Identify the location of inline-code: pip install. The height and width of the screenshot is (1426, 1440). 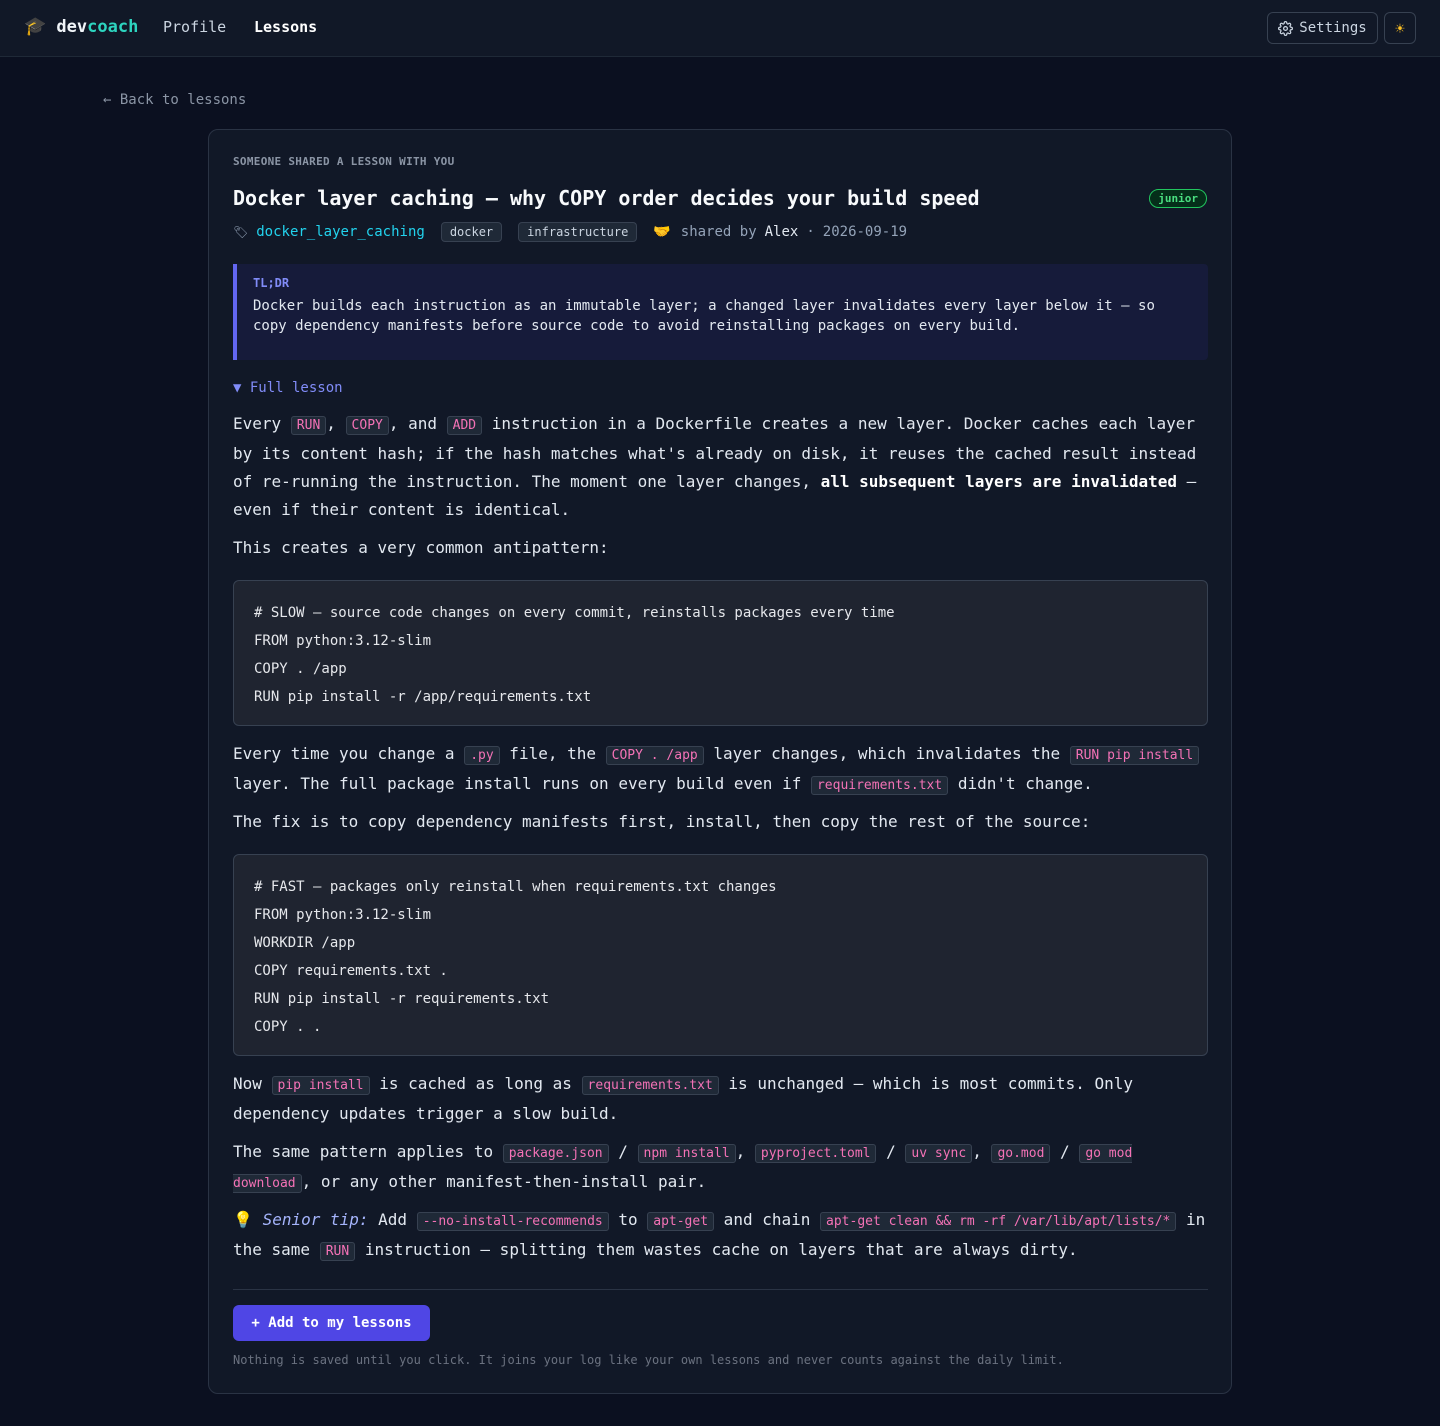
(320, 1085).